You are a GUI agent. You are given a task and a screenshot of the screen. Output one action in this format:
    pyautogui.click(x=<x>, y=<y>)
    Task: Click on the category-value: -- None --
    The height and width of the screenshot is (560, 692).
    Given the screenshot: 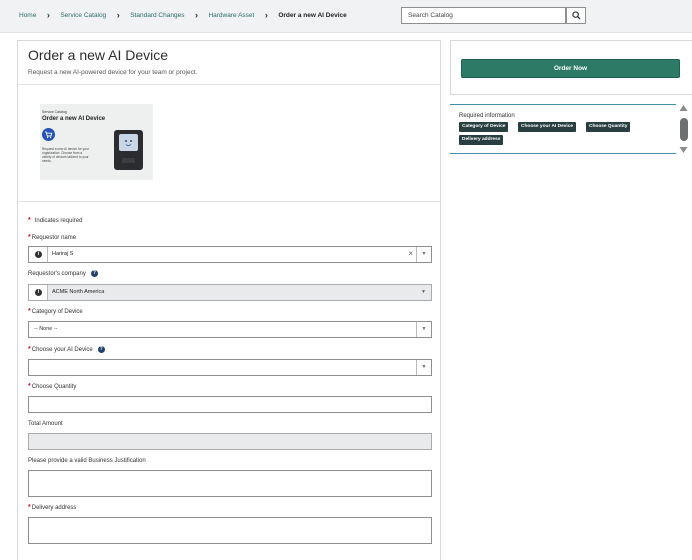 What is the action you would take?
    pyautogui.click(x=46, y=329)
    